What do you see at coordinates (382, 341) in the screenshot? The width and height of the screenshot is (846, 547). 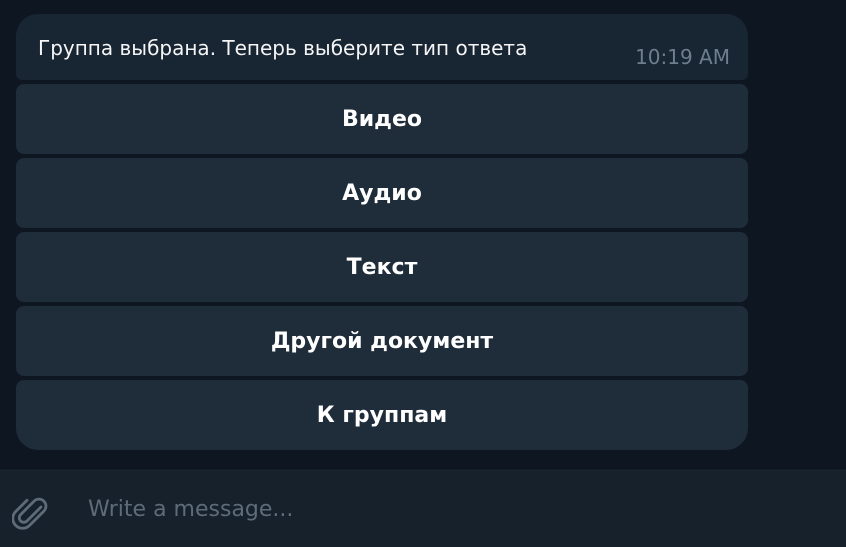 I see `inline-button-other-document: Другой документ` at bounding box center [382, 341].